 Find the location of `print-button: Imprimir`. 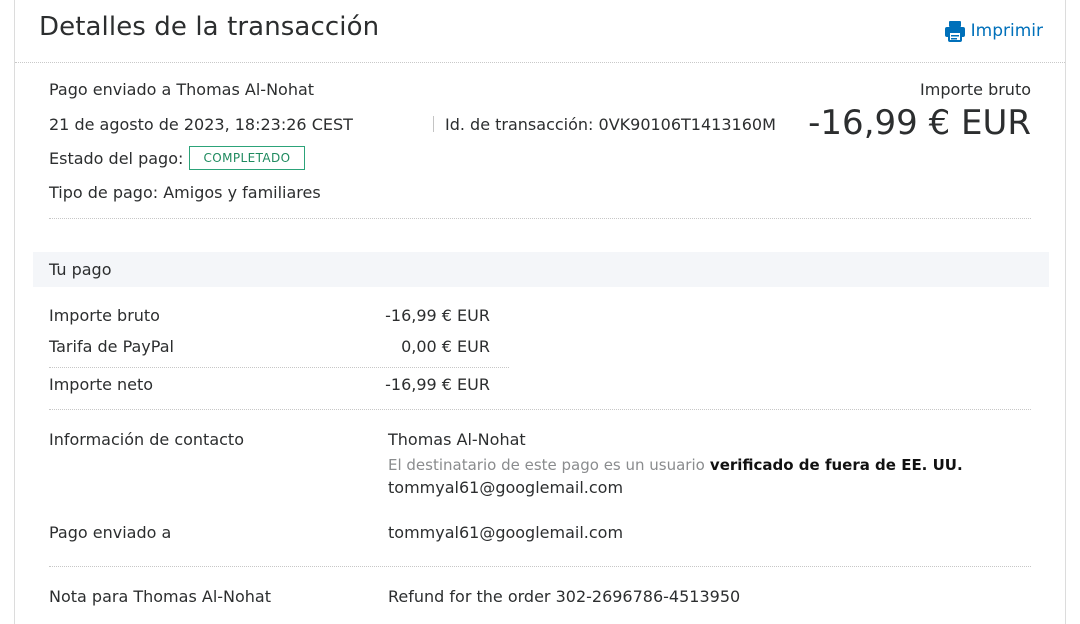

print-button: Imprimir is located at coordinates (993, 31).